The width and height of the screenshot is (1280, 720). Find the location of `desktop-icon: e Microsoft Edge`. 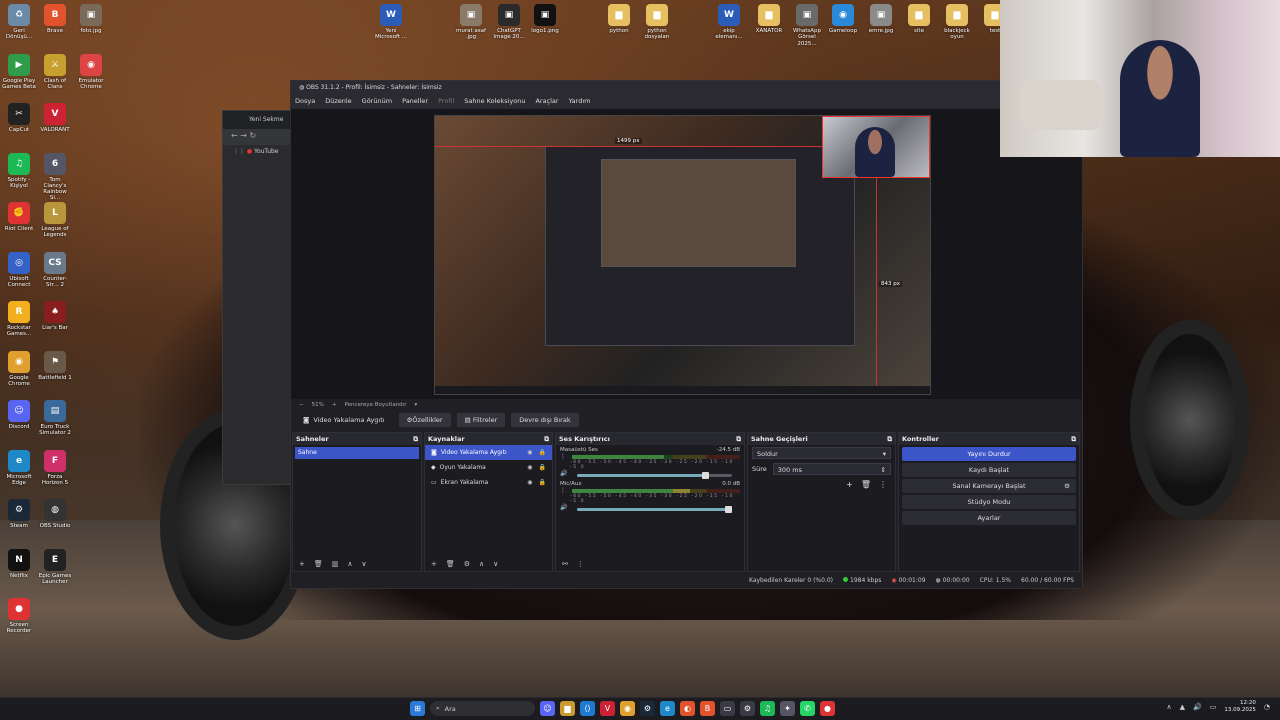

desktop-icon: e Microsoft Edge is located at coordinates (19, 468).